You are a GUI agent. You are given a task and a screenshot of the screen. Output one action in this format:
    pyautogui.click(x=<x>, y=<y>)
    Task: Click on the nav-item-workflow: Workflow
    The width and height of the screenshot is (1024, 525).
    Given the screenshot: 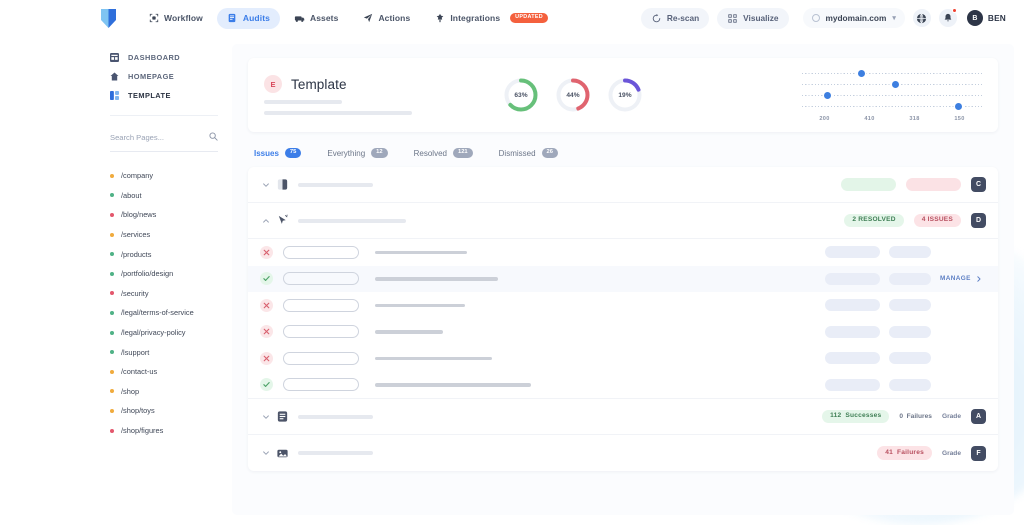 What is the action you would take?
    pyautogui.click(x=175, y=18)
    